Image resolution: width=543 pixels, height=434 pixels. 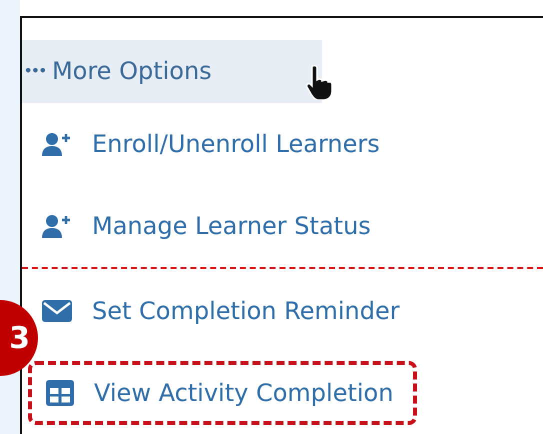 What do you see at coordinates (60, 393) in the screenshot?
I see `table-icon` at bounding box center [60, 393].